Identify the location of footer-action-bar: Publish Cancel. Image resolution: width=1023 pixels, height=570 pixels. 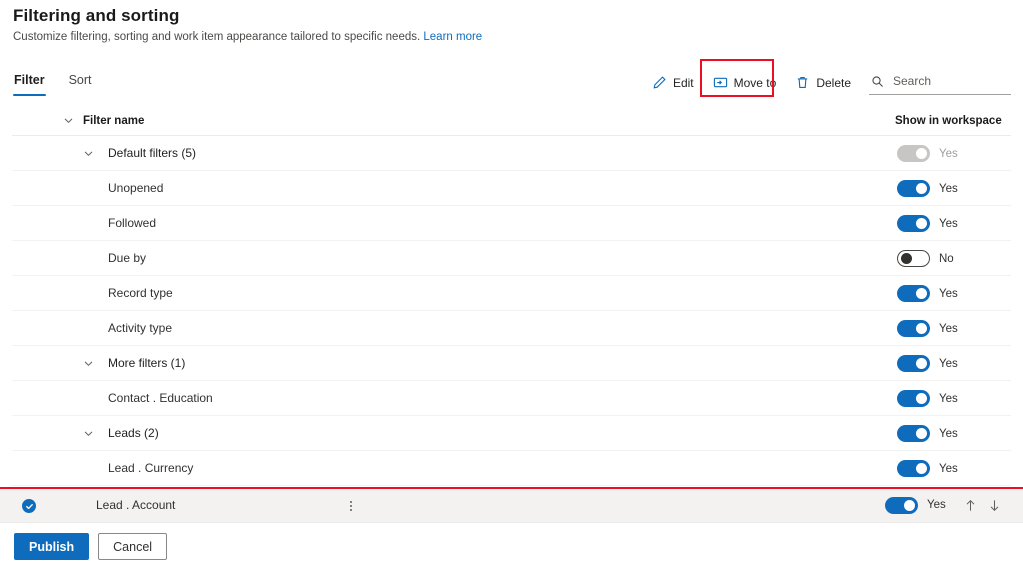
(511, 546).